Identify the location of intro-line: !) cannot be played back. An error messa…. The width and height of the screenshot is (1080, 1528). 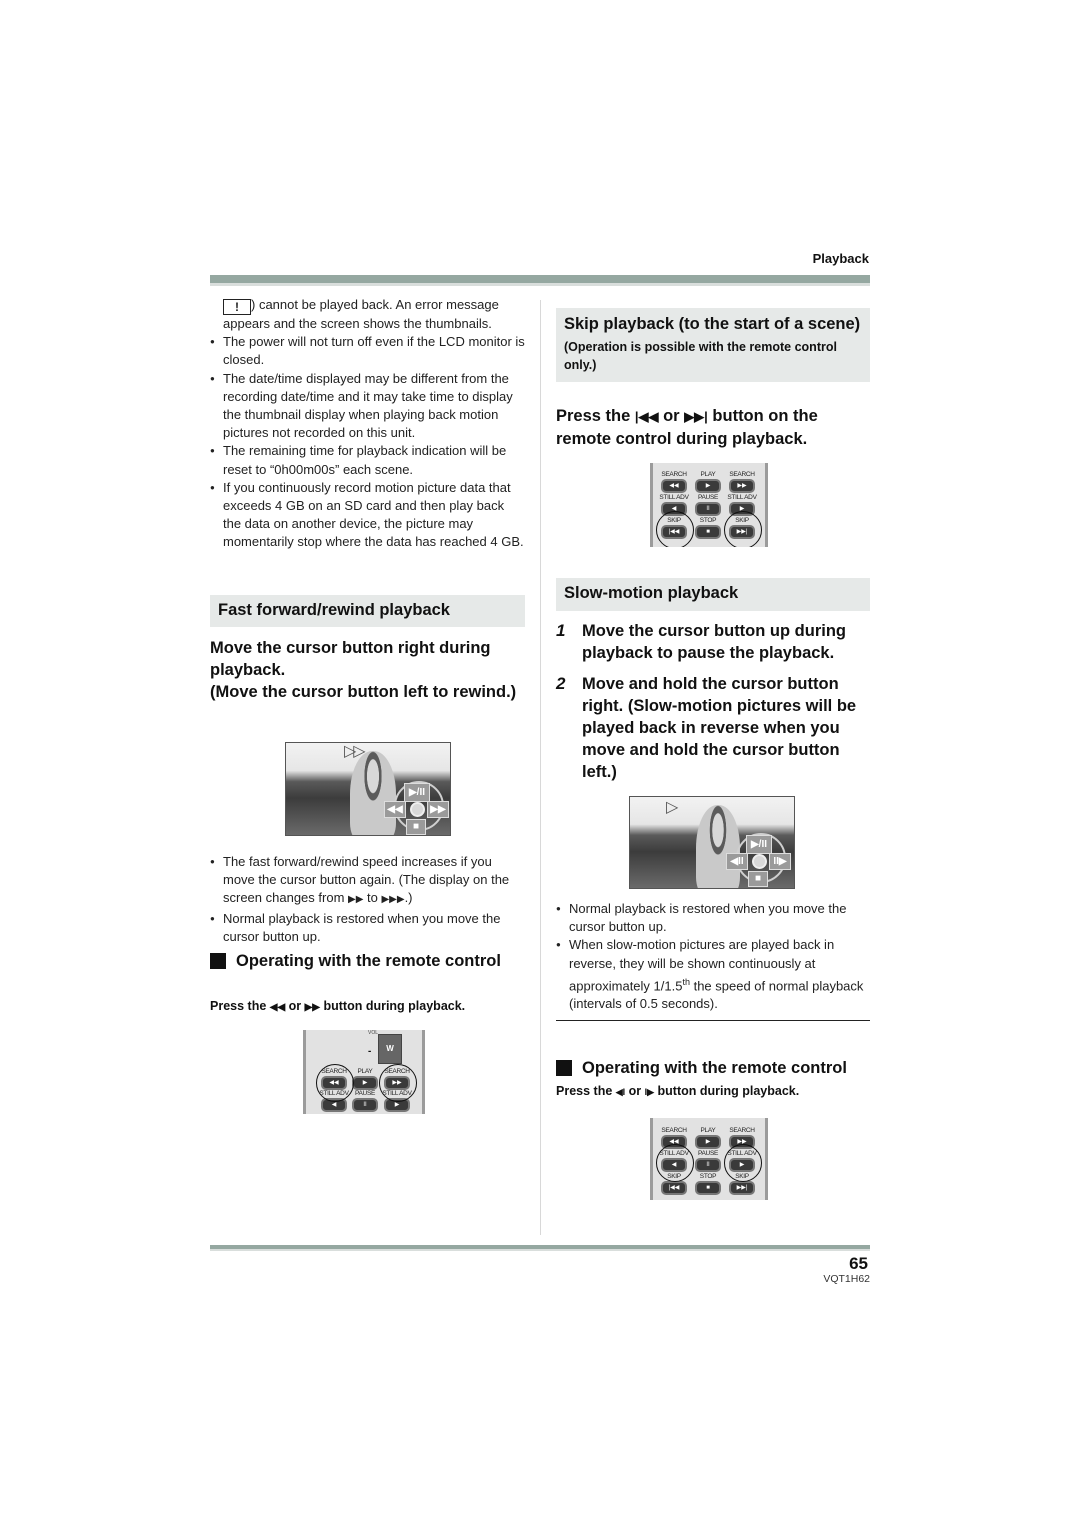
(361, 314).